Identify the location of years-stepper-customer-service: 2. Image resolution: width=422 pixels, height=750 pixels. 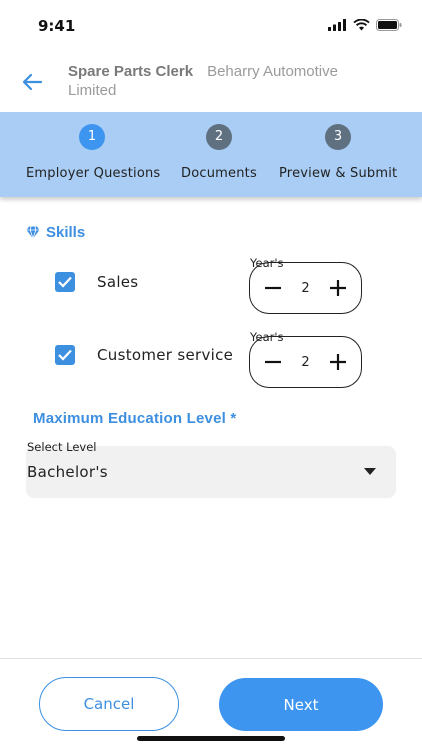
(305, 362).